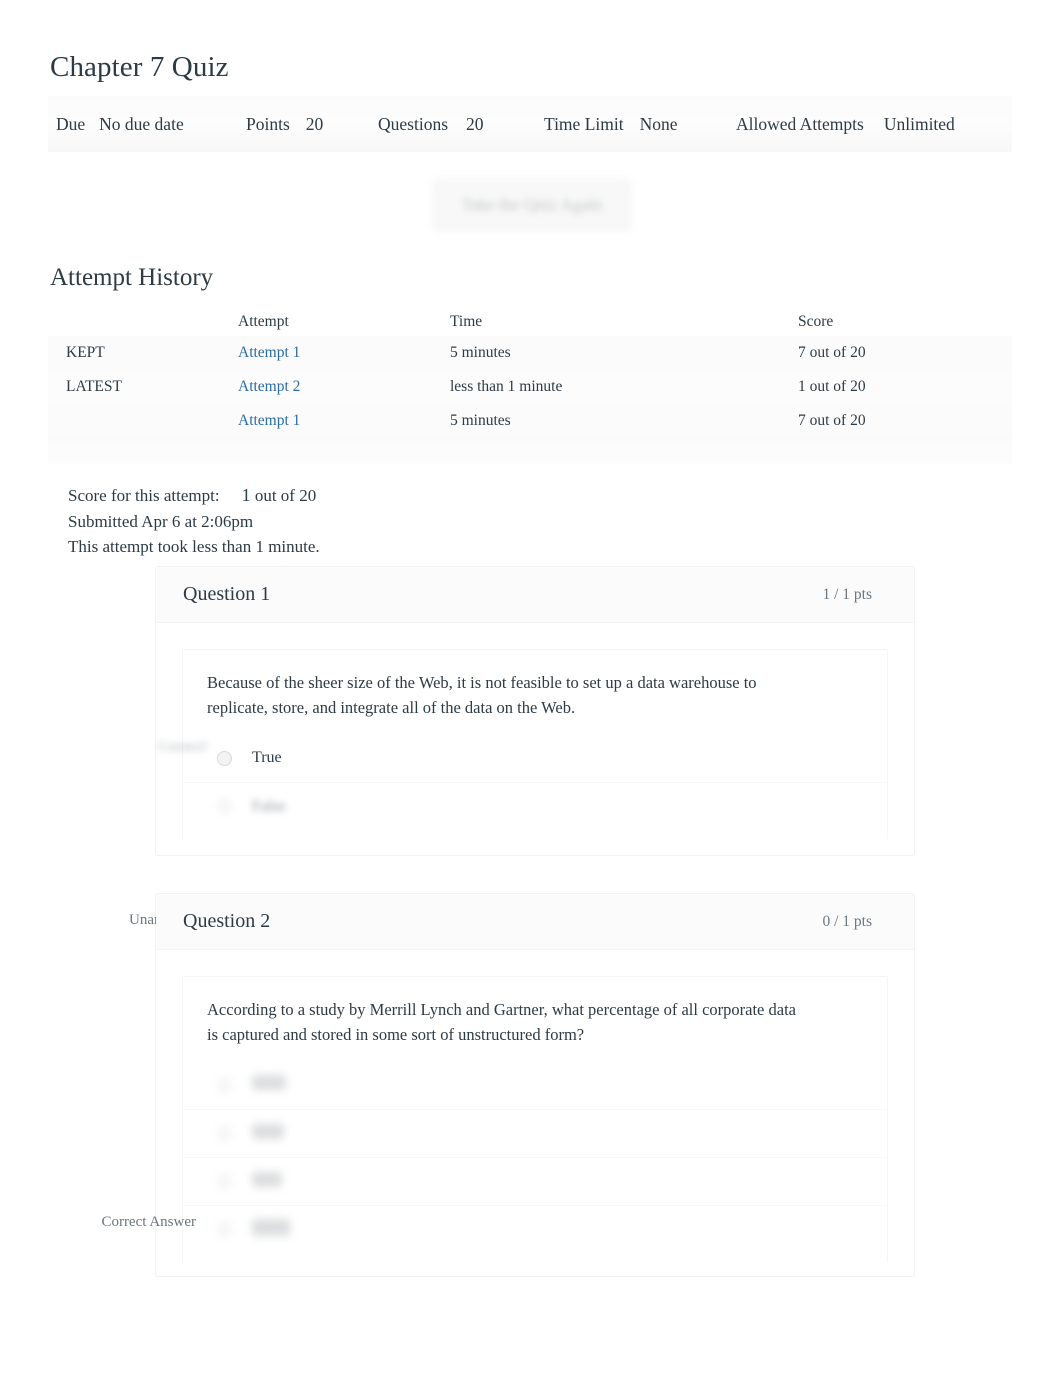 The width and height of the screenshot is (1062, 1377). What do you see at coordinates (161, 521) in the screenshot?
I see `submitted-timestamp: Submitted Apr 6 at 2:06pm` at bounding box center [161, 521].